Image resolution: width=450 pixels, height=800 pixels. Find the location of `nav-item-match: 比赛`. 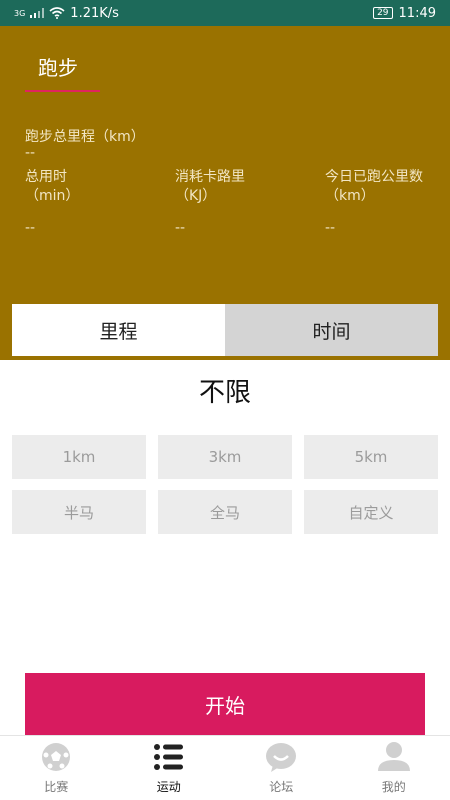

nav-item-match: 比赛 is located at coordinates (56, 768).